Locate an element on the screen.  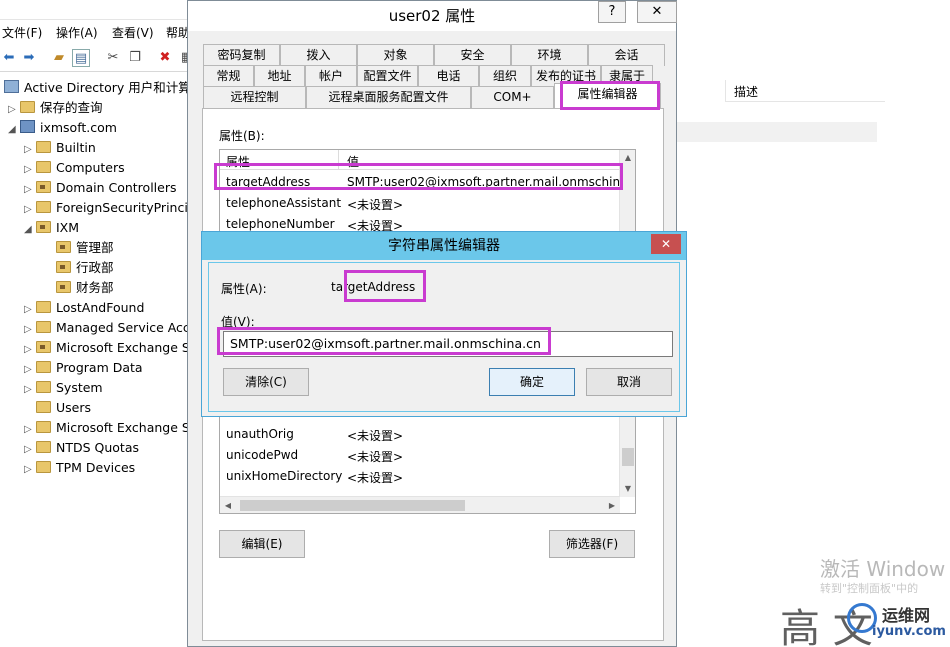
hscroll-thumb is located at coordinates (352, 505).